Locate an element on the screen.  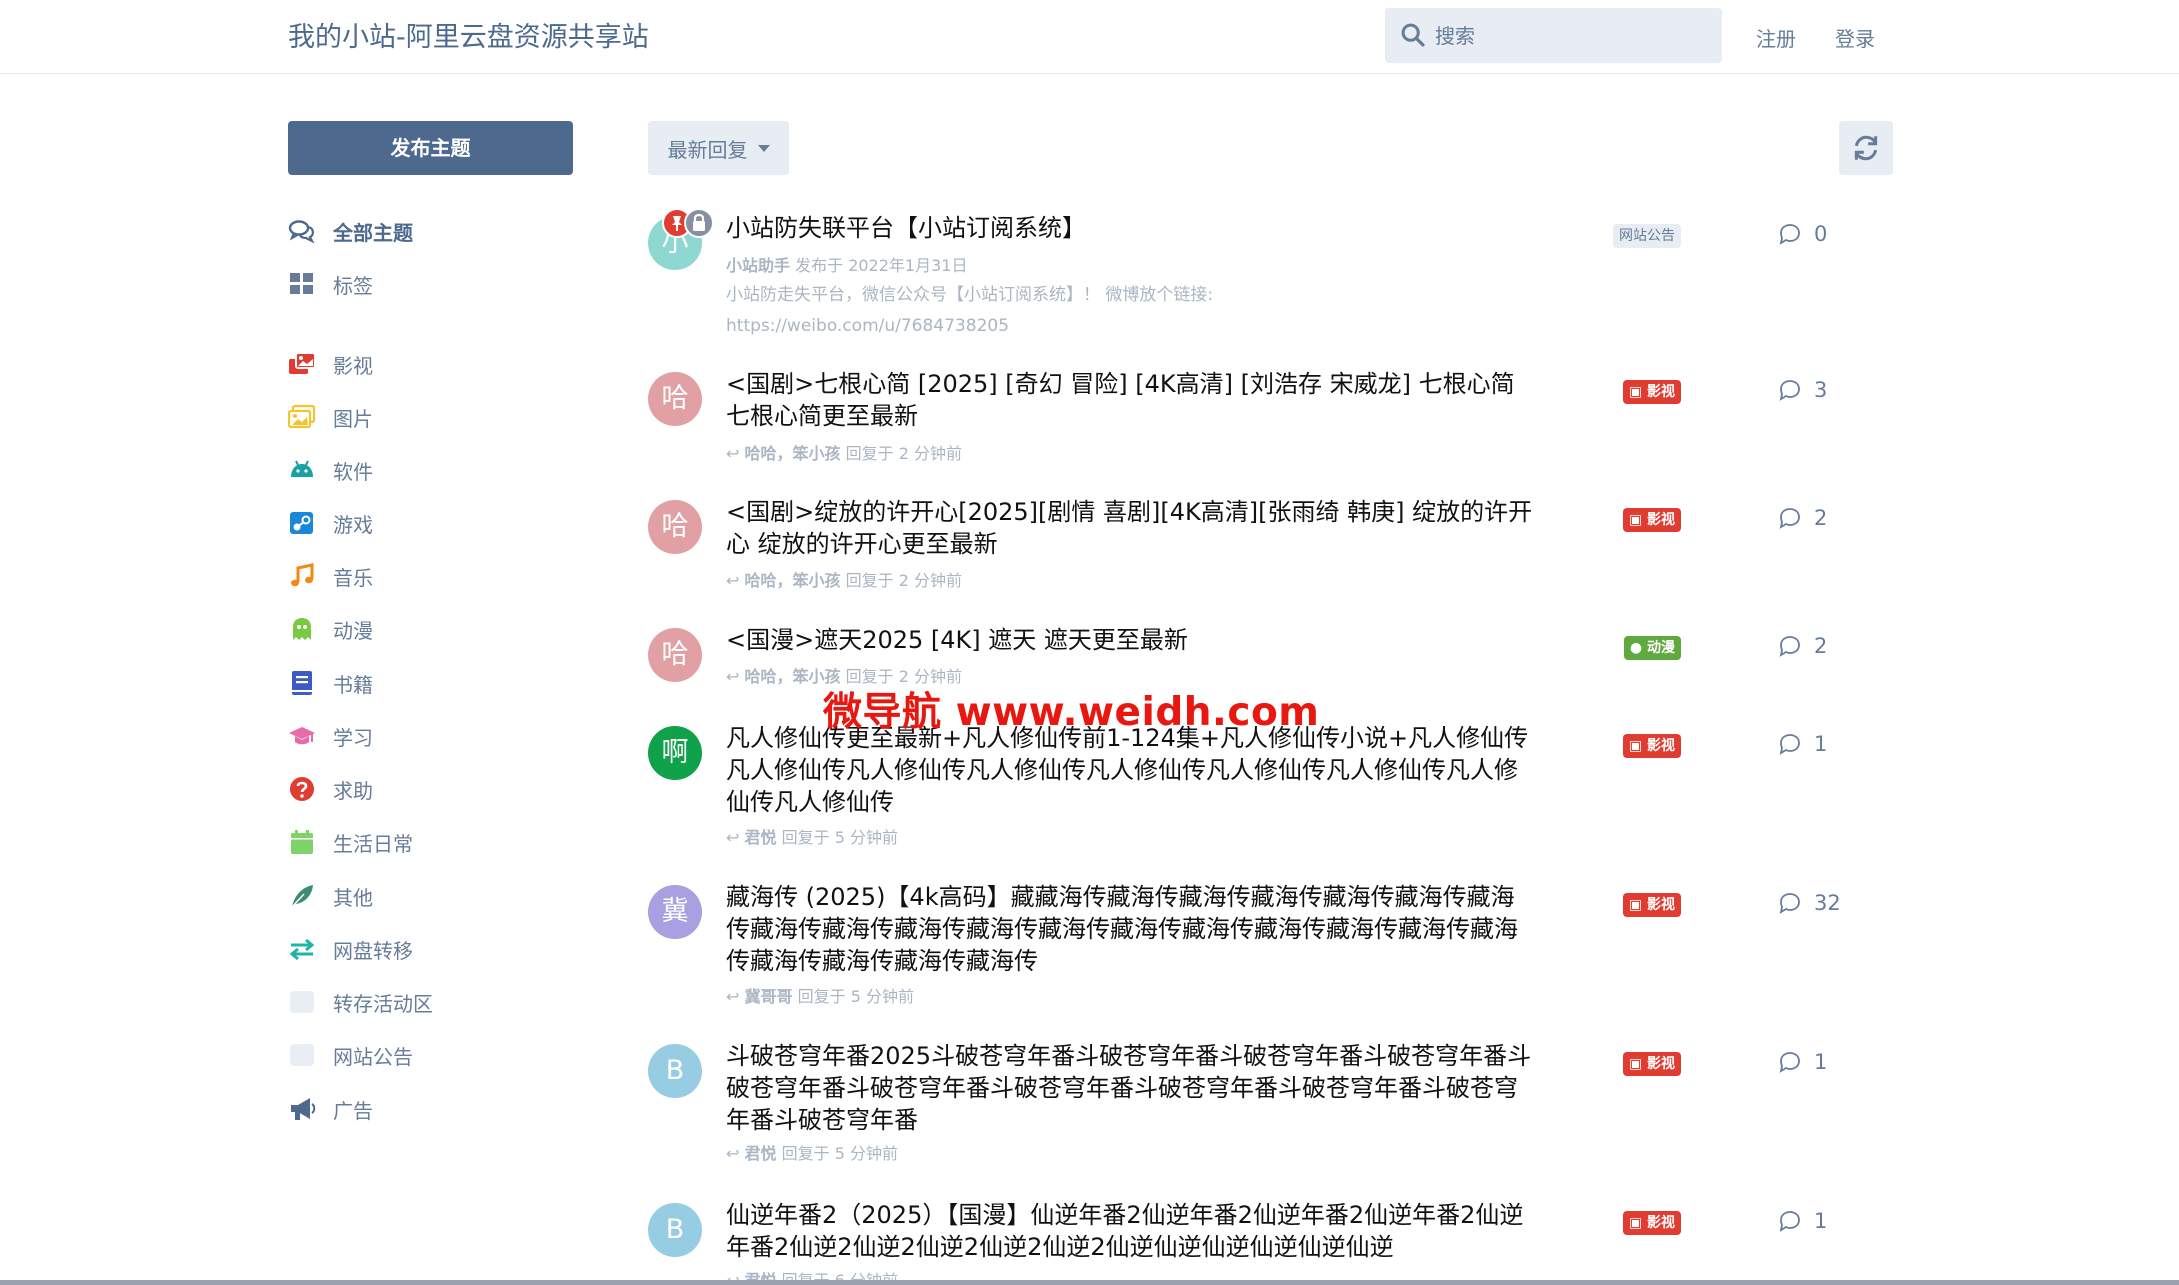
reply-count: 0 is located at coordinates (1802, 234).